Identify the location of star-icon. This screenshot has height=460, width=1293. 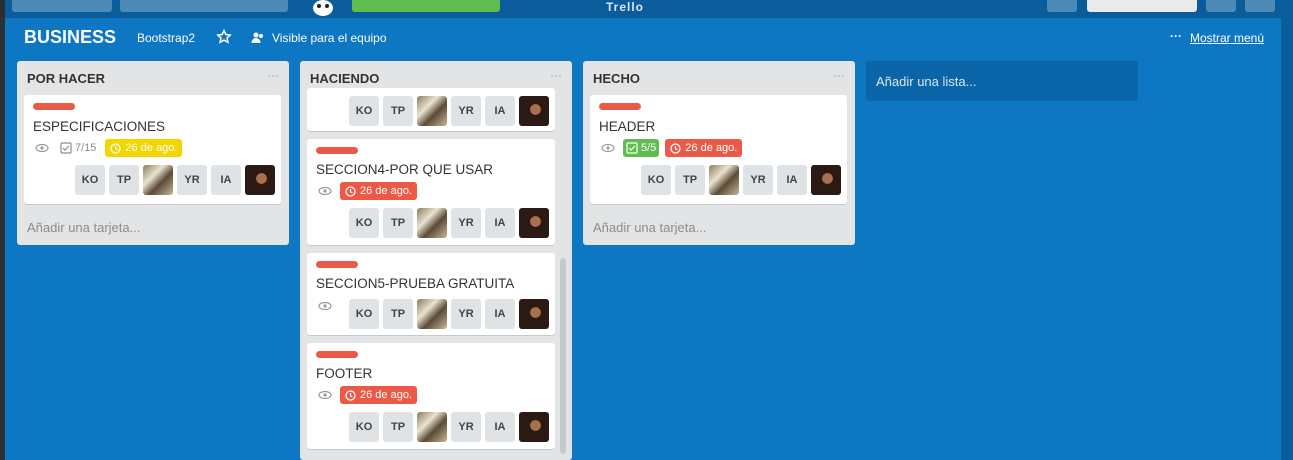
(224, 37).